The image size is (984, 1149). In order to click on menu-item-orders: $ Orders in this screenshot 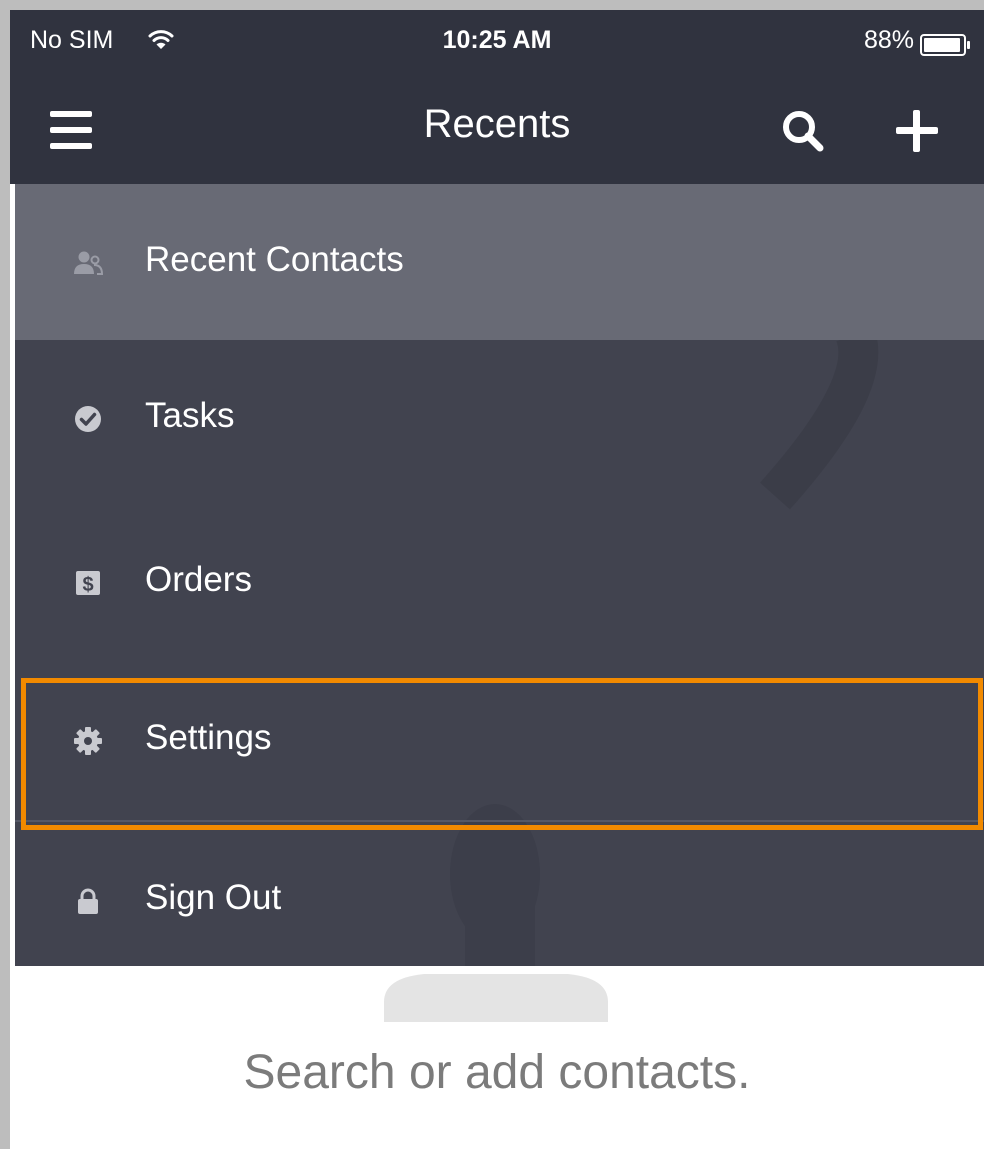, I will do `click(499, 582)`.